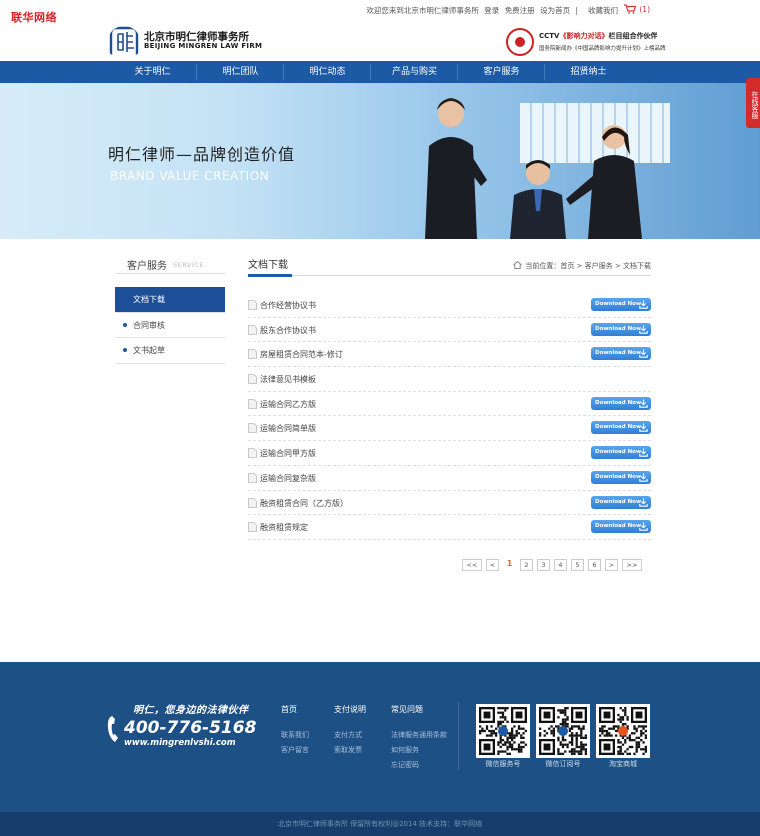 This screenshot has height=836, width=760. What do you see at coordinates (598, 36) in the screenshot?
I see `partner-line1: CCTV《影响力对话》栏目组合作伙伴` at bounding box center [598, 36].